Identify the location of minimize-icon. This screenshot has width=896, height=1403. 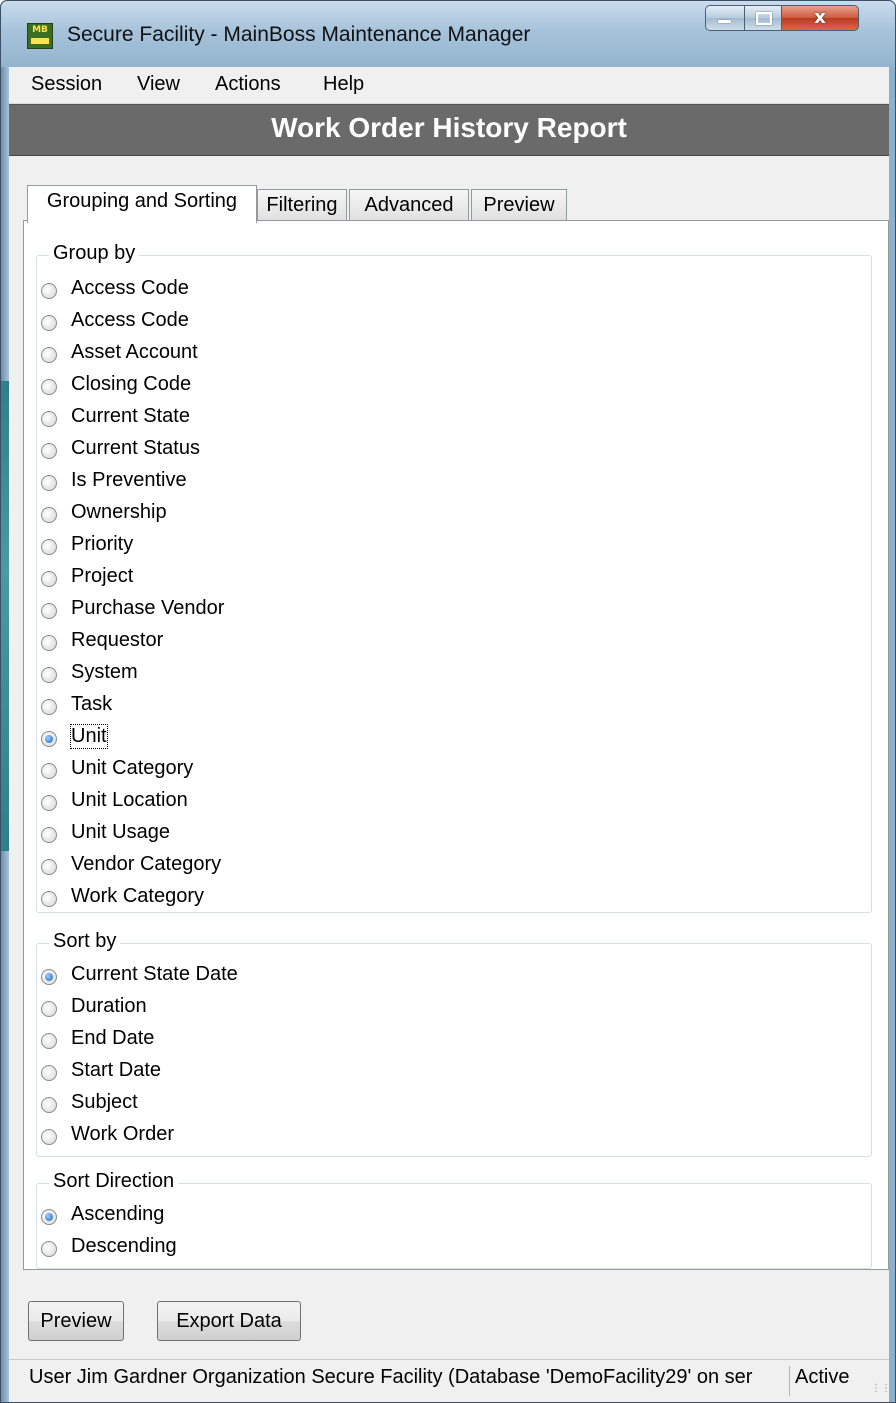
(725, 18).